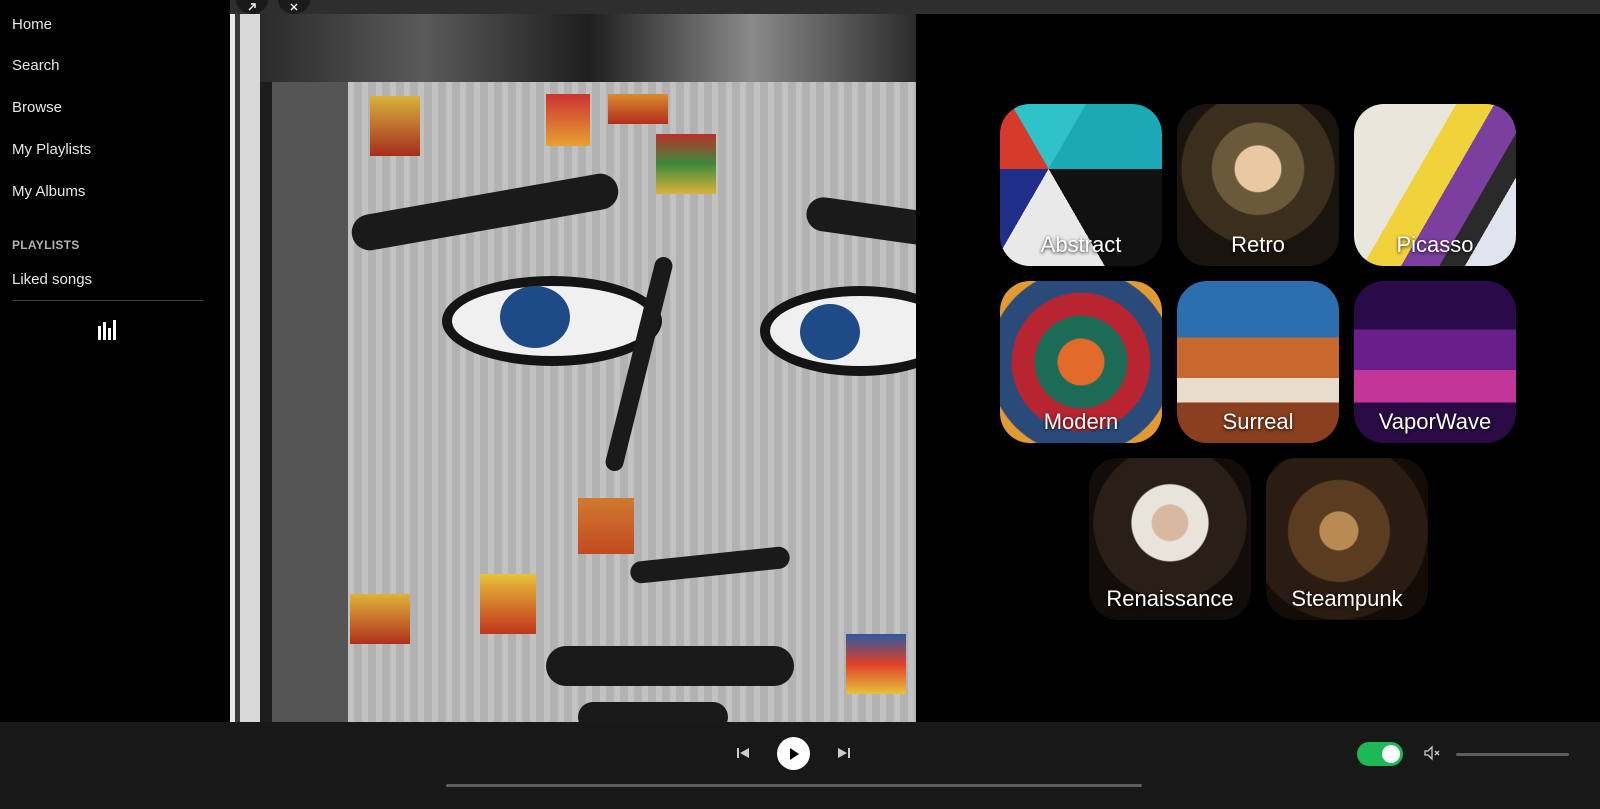  Describe the element at coordinates (108, 300) in the screenshot. I see `sidebar-divider` at that location.